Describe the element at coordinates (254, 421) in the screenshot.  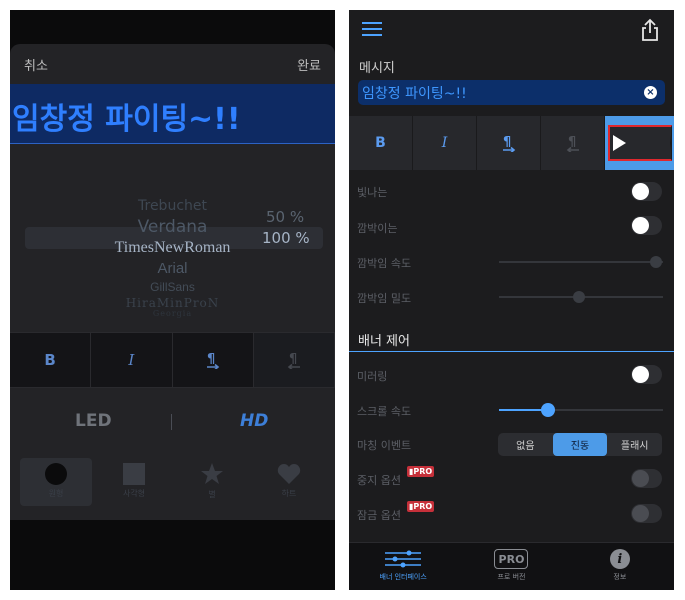
I see `hd-mode-button: HD` at that location.